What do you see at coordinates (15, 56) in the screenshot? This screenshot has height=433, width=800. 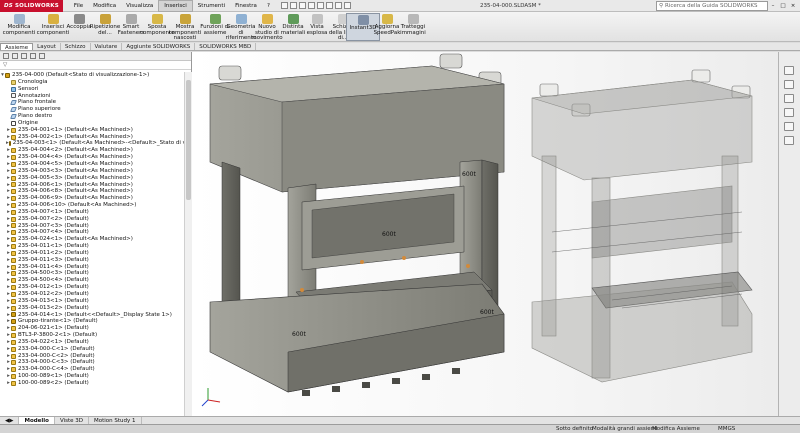 I see `property-manager-tab-icon` at bounding box center [15, 56].